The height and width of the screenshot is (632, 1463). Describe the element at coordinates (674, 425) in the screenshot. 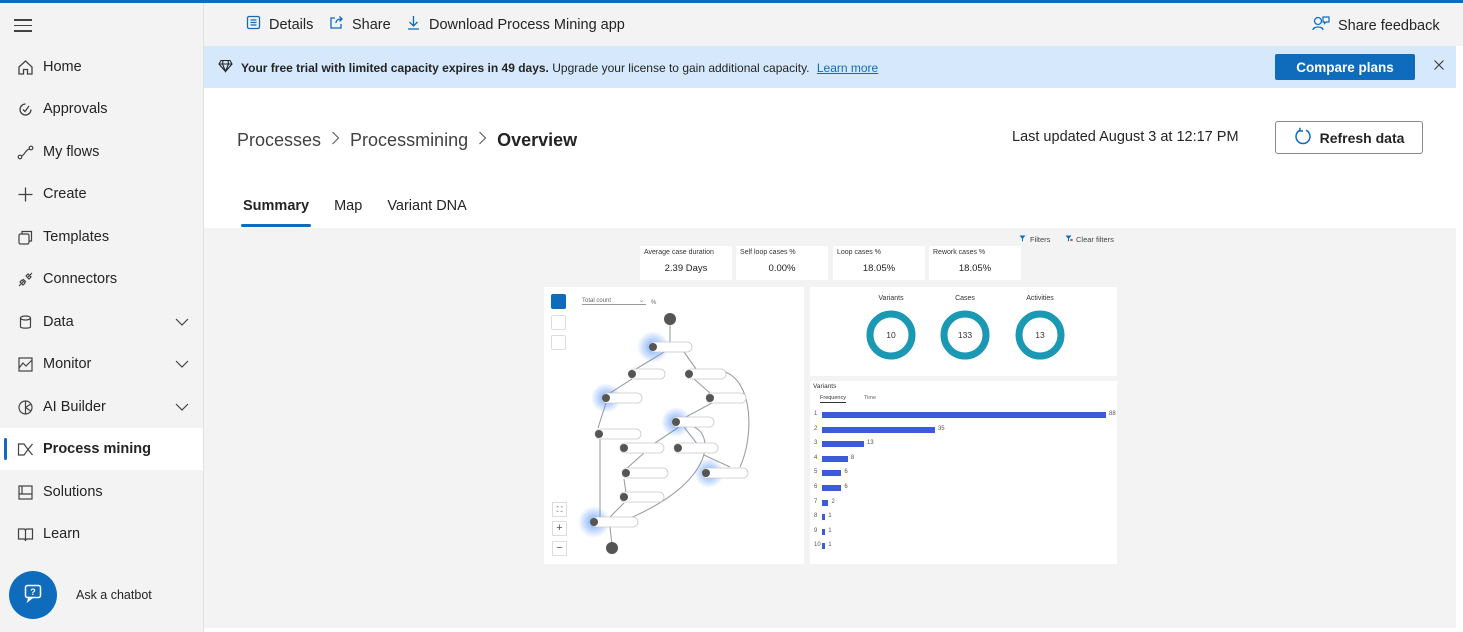

I see `process-map-panel: Total count ⌄ % ⛶ + −` at that location.